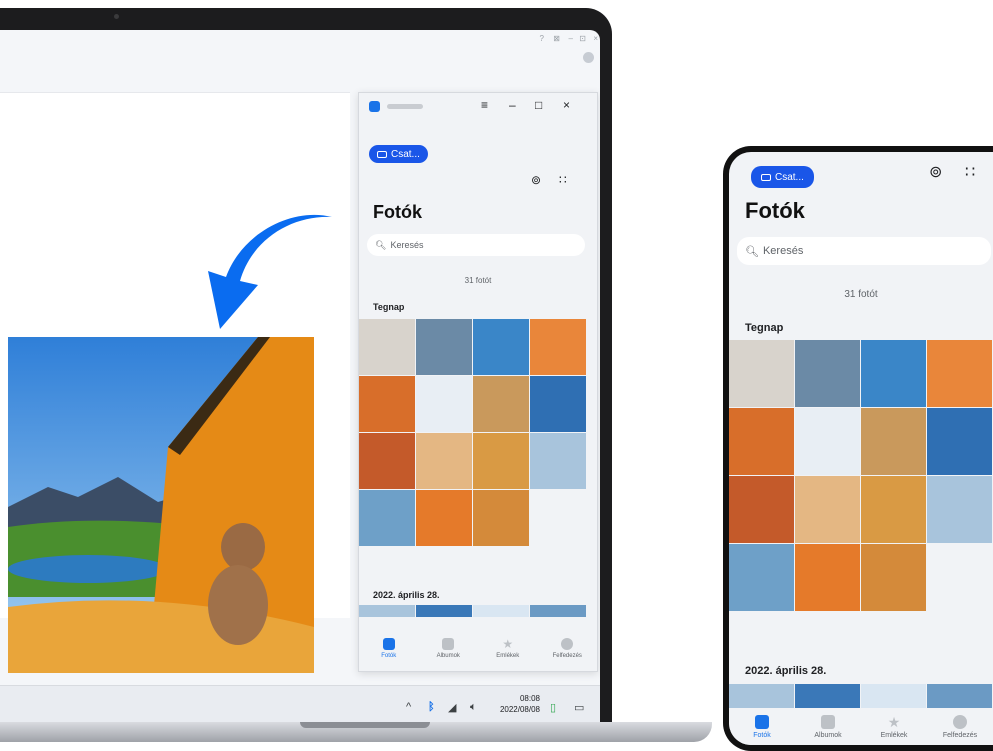  Describe the element at coordinates (161, 505) in the screenshot. I see `tent-photo` at that location.